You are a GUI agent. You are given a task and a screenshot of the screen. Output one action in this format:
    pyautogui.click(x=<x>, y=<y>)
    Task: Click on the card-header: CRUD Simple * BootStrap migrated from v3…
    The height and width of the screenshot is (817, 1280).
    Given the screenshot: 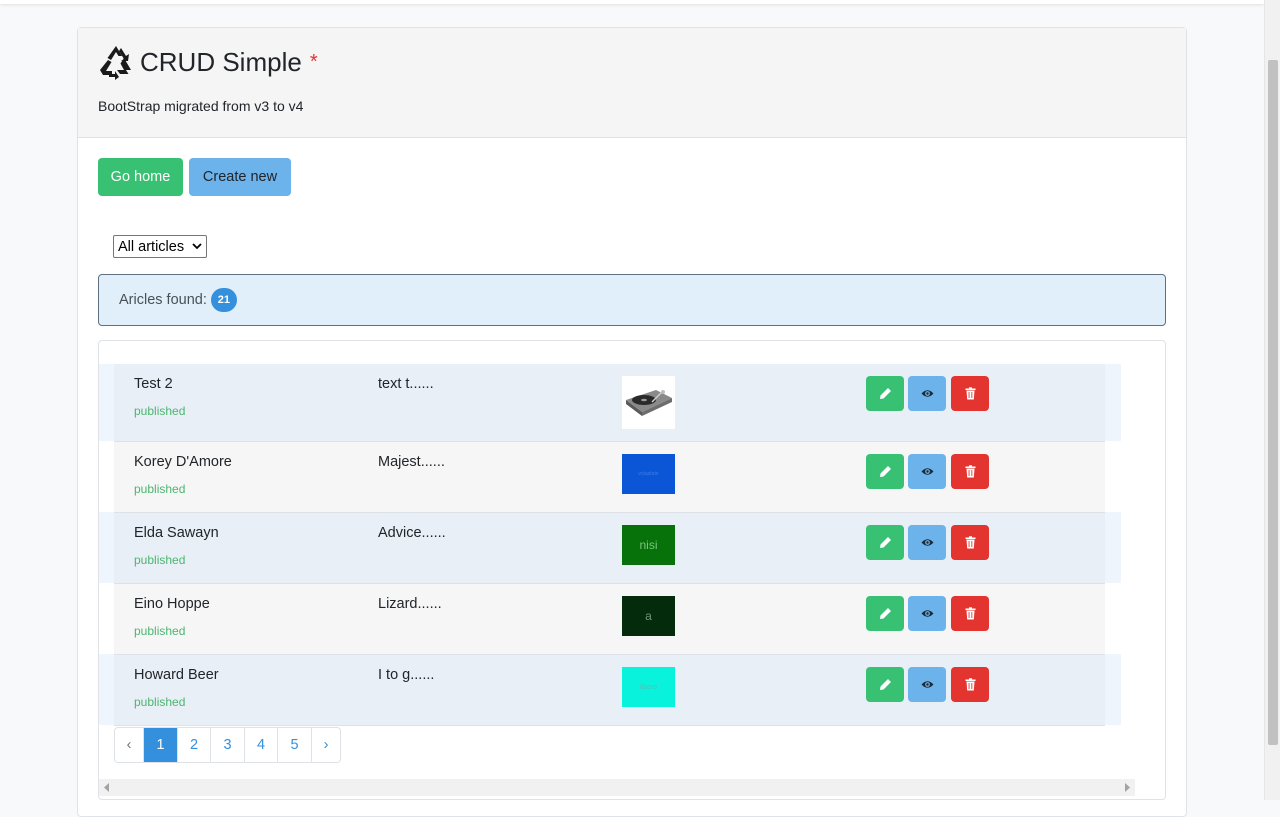 What is the action you would take?
    pyautogui.click(x=632, y=83)
    